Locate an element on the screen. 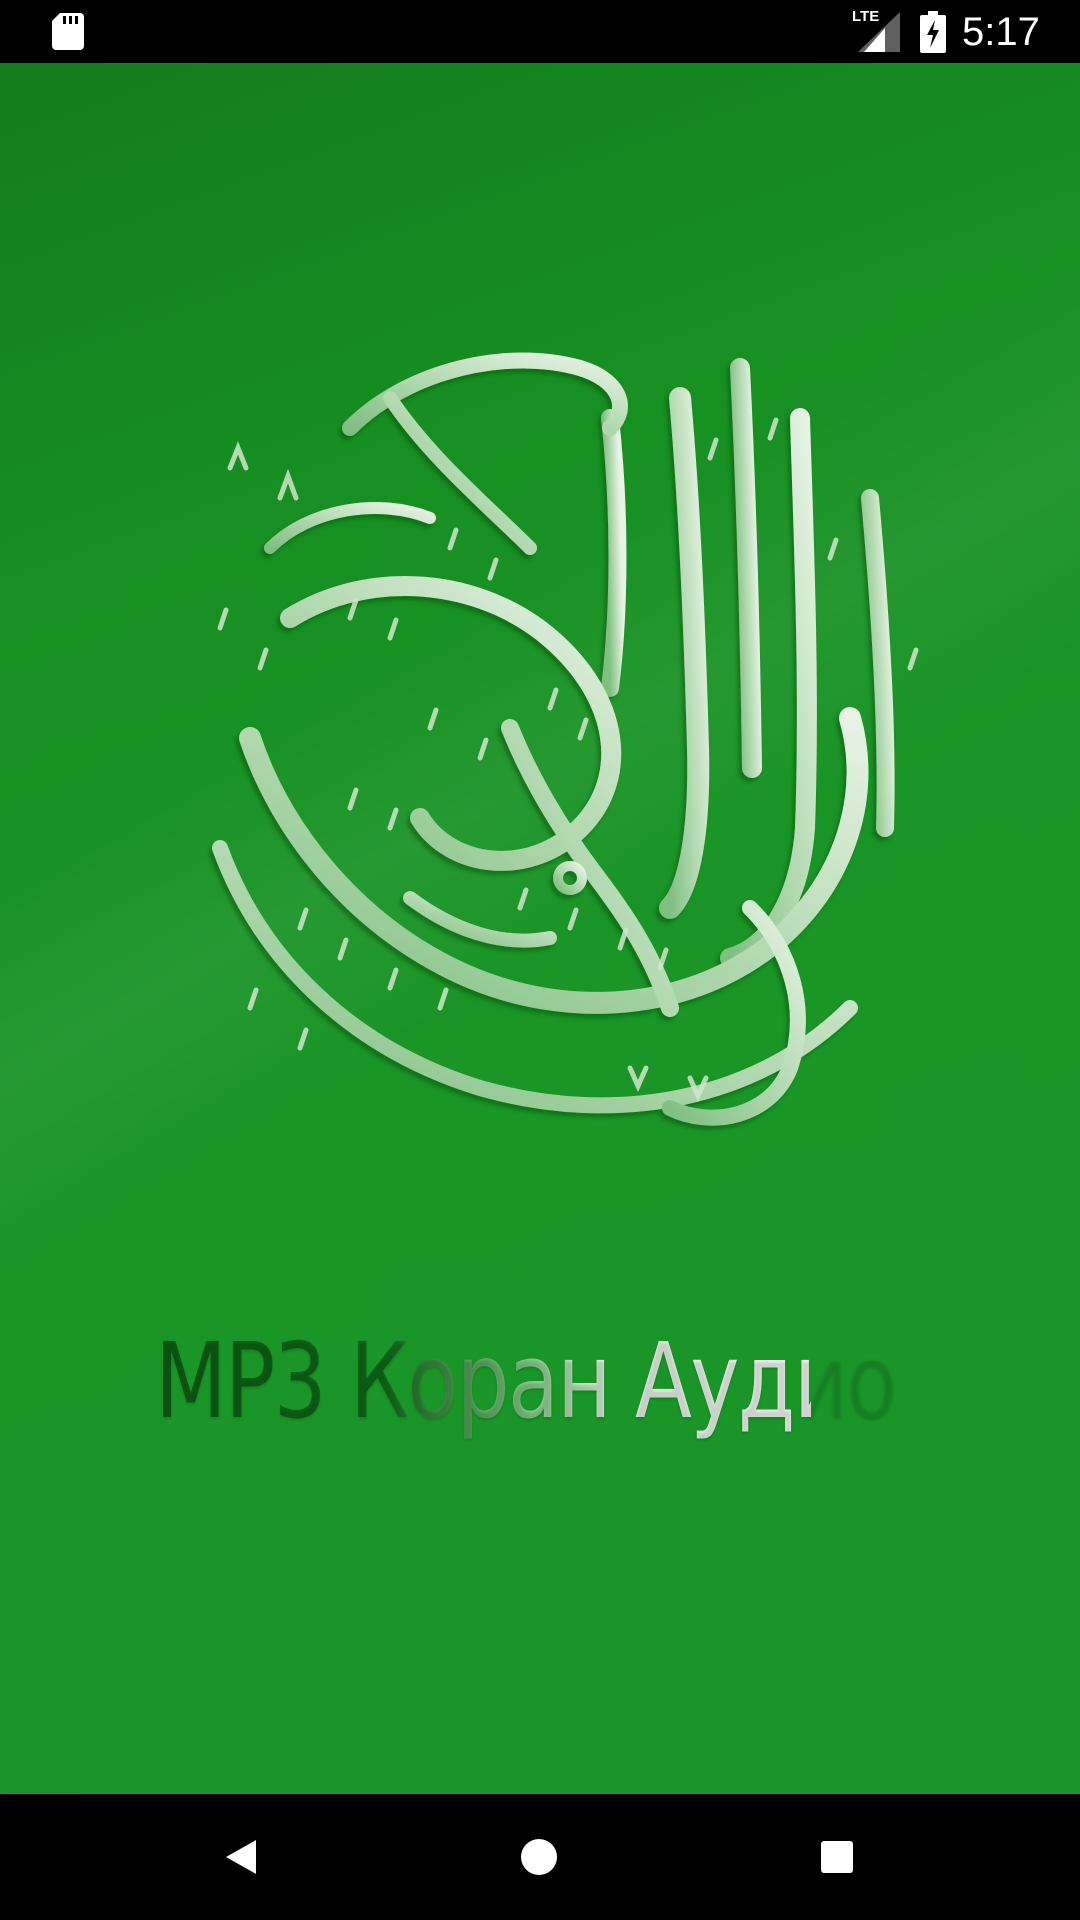 The image size is (1080, 1920). navigation-bar is located at coordinates (540, 1857).